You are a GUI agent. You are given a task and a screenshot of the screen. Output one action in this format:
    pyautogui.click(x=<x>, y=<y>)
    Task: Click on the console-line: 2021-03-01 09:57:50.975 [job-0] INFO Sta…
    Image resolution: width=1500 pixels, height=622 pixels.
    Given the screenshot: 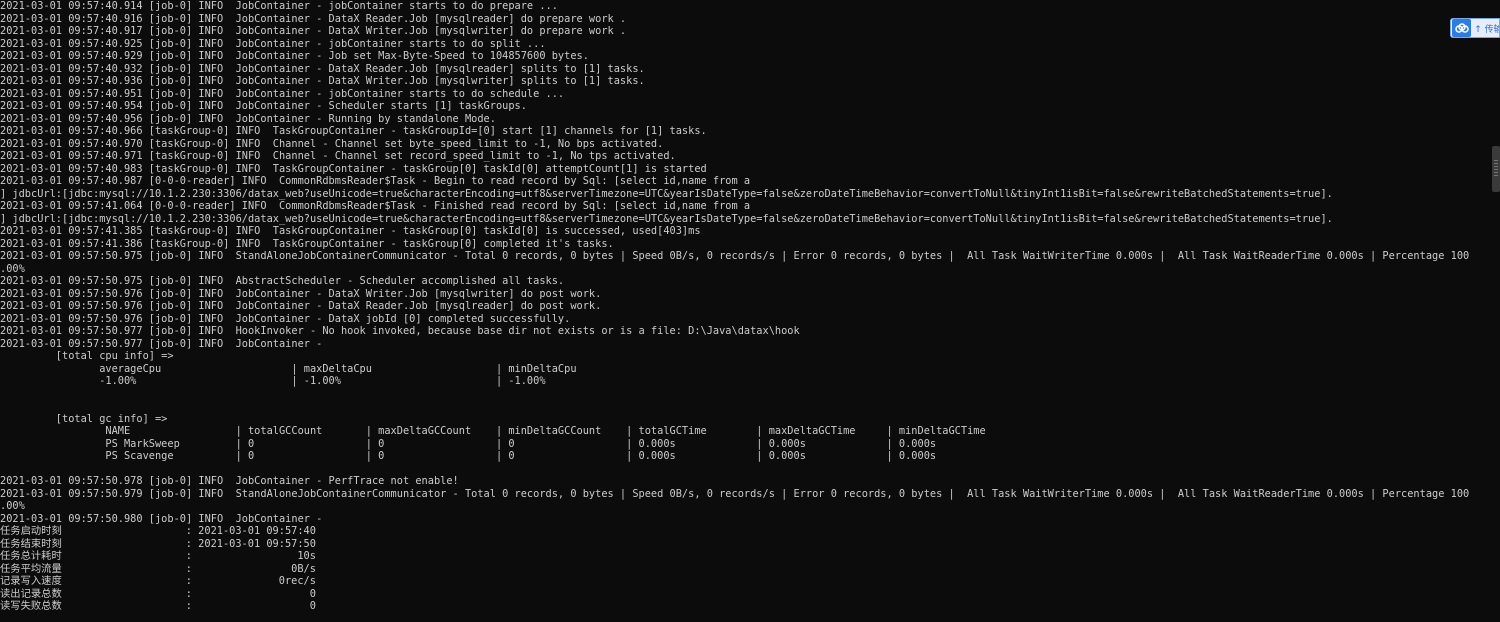 What is the action you would take?
    pyautogui.click(x=735, y=256)
    